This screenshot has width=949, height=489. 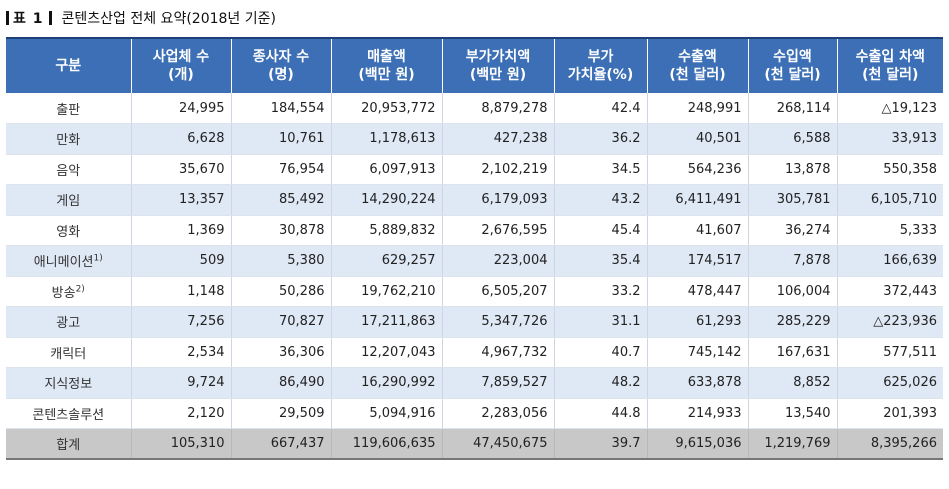 I want to click on table-cell: 745,142, so click(x=697, y=352).